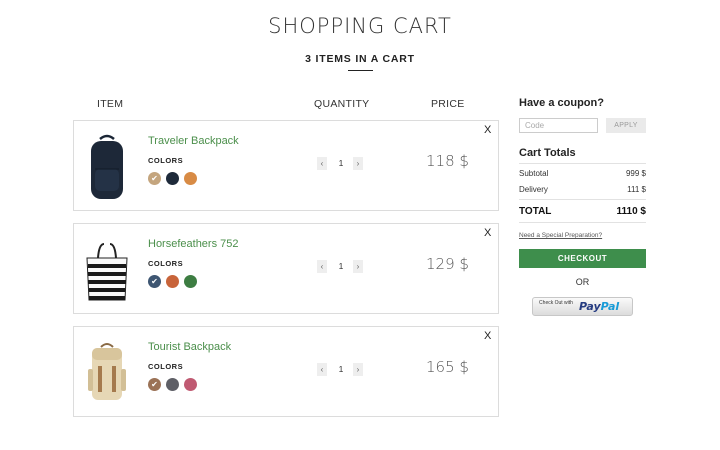 The image size is (720, 450). I want to click on apply-coupon-button: APPLY, so click(626, 125).